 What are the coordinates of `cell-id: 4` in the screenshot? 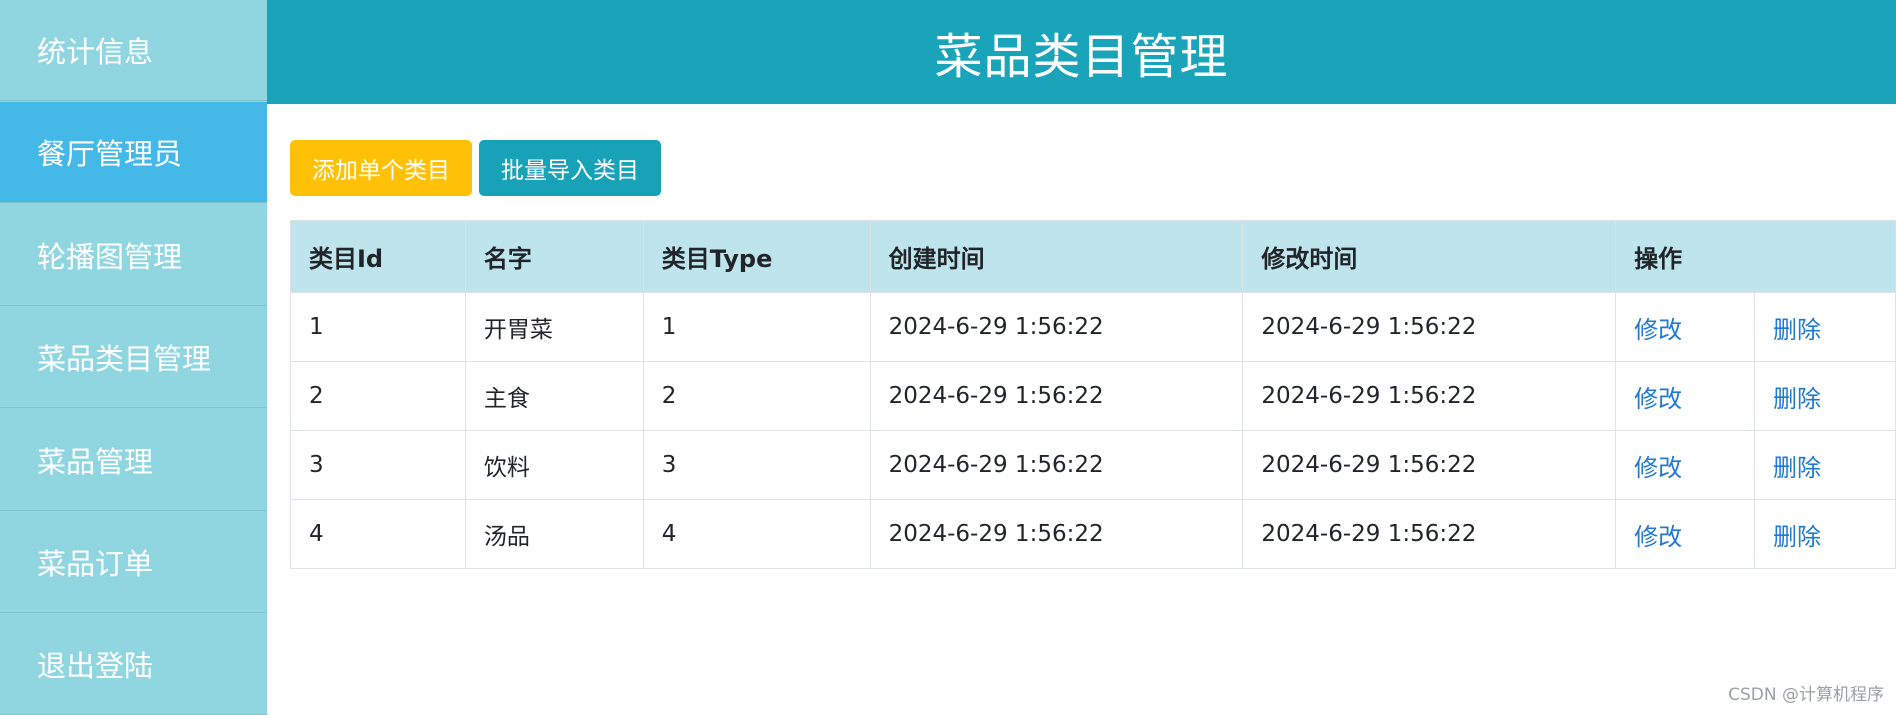 It's located at (378, 534).